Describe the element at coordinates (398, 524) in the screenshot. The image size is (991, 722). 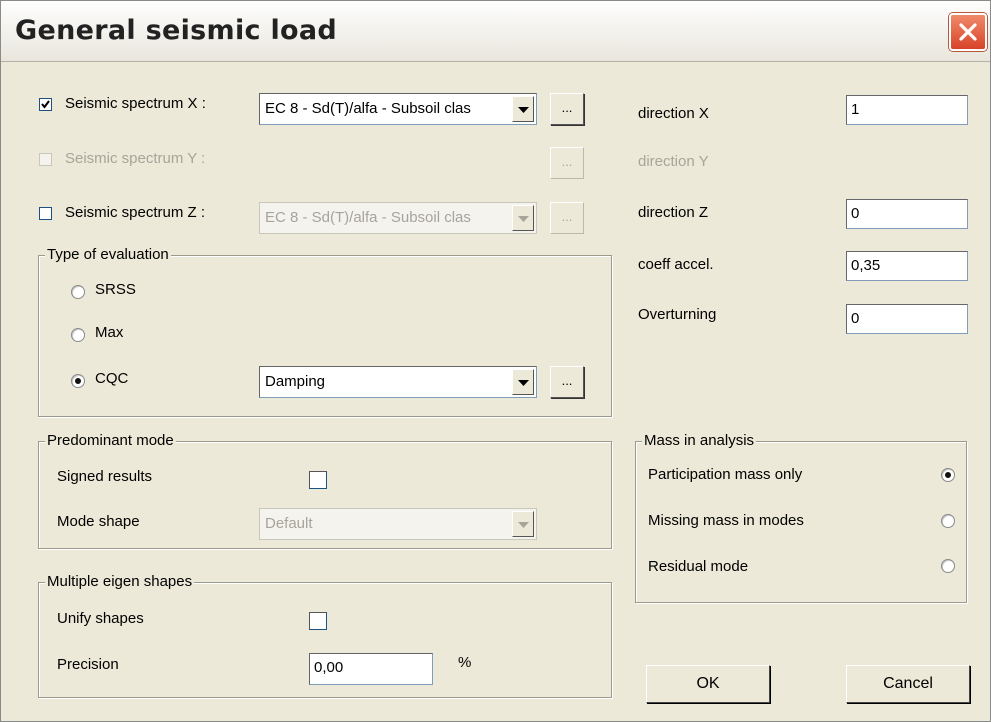
I see `mode-shape-select: Default` at that location.